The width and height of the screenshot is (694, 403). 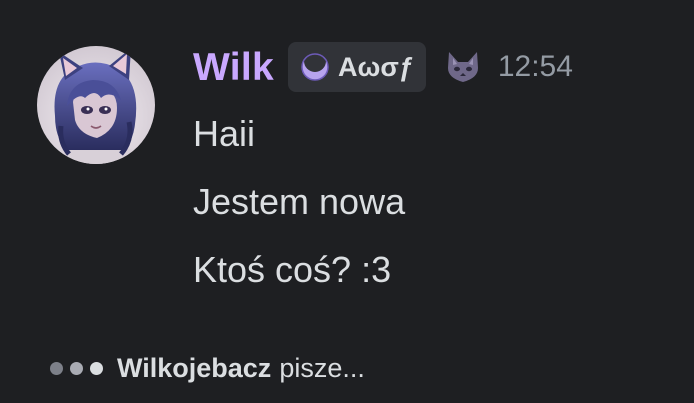 I want to click on clan-tag-label: Αωσƒ, so click(x=376, y=66).